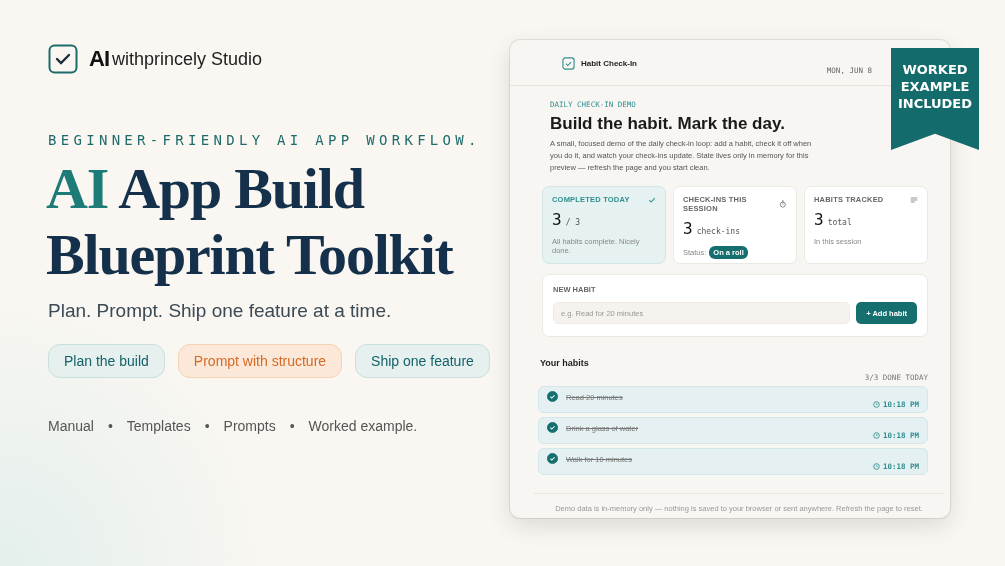 The image size is (1005, 566). I want to click on stat-unit: / 3, so click(573, 222).